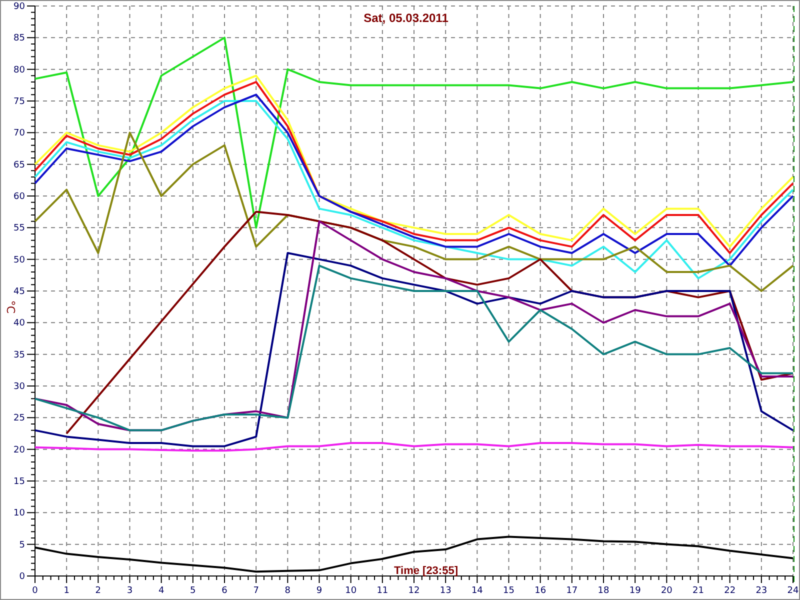  Describe the element at coordinates (19, 133) in the screenshot. I see `y-tick-label: 70` at that location.